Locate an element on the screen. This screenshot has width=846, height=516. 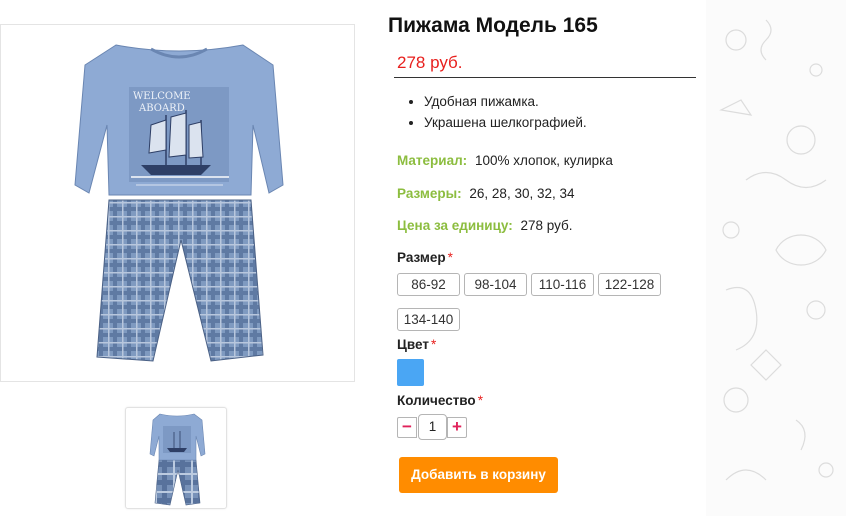
quantity-option-label: Количество * is located at coordinates (440, 400).